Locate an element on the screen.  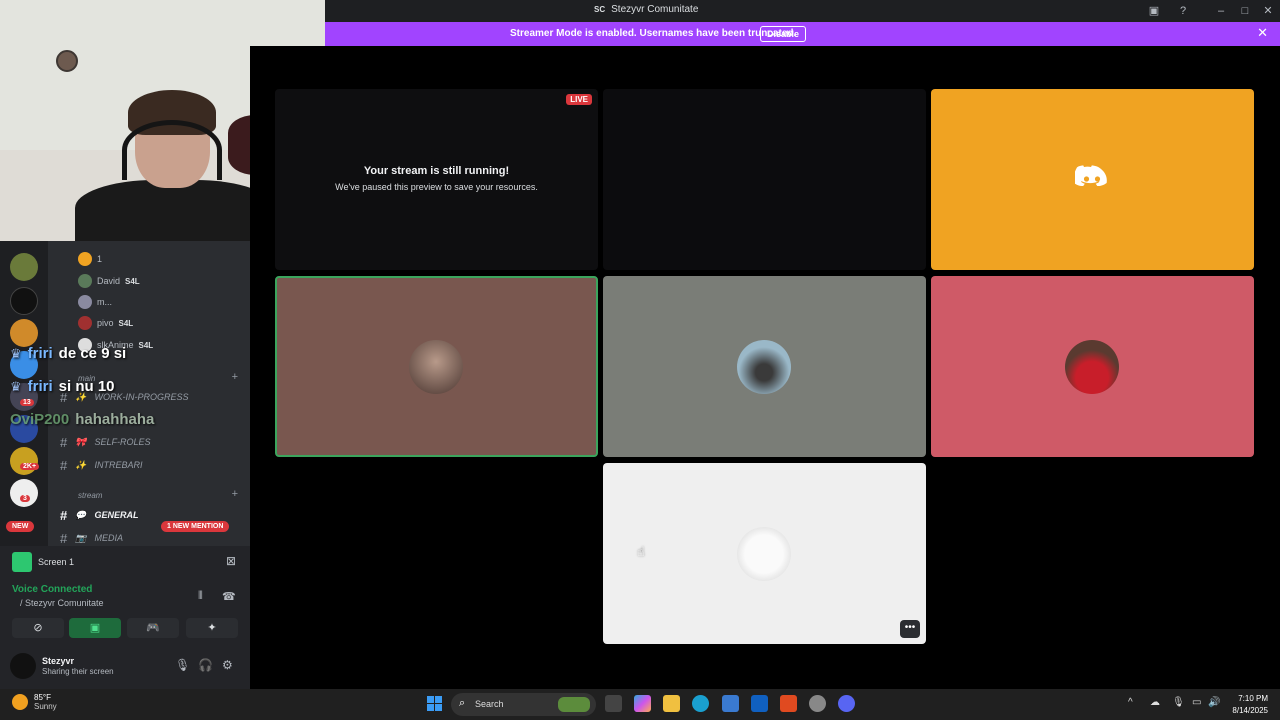
file-explorer-icon is located at coordinates (671, 703).